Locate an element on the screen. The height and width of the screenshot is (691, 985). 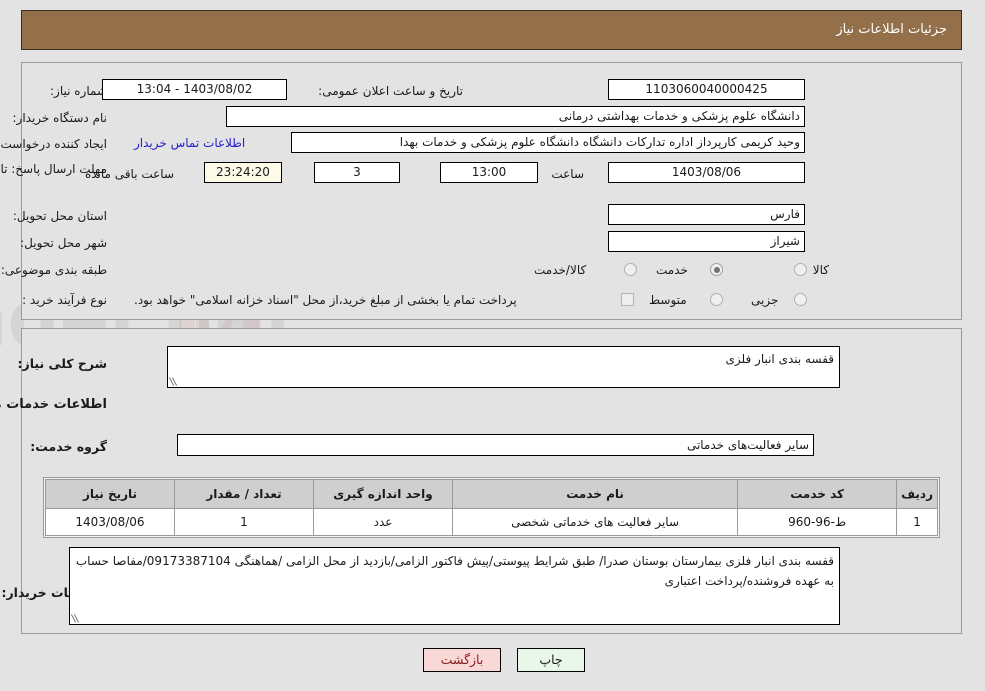
buyer-contact-link: اطلاعات تماس خریدار is located at coordinates (190, 143).